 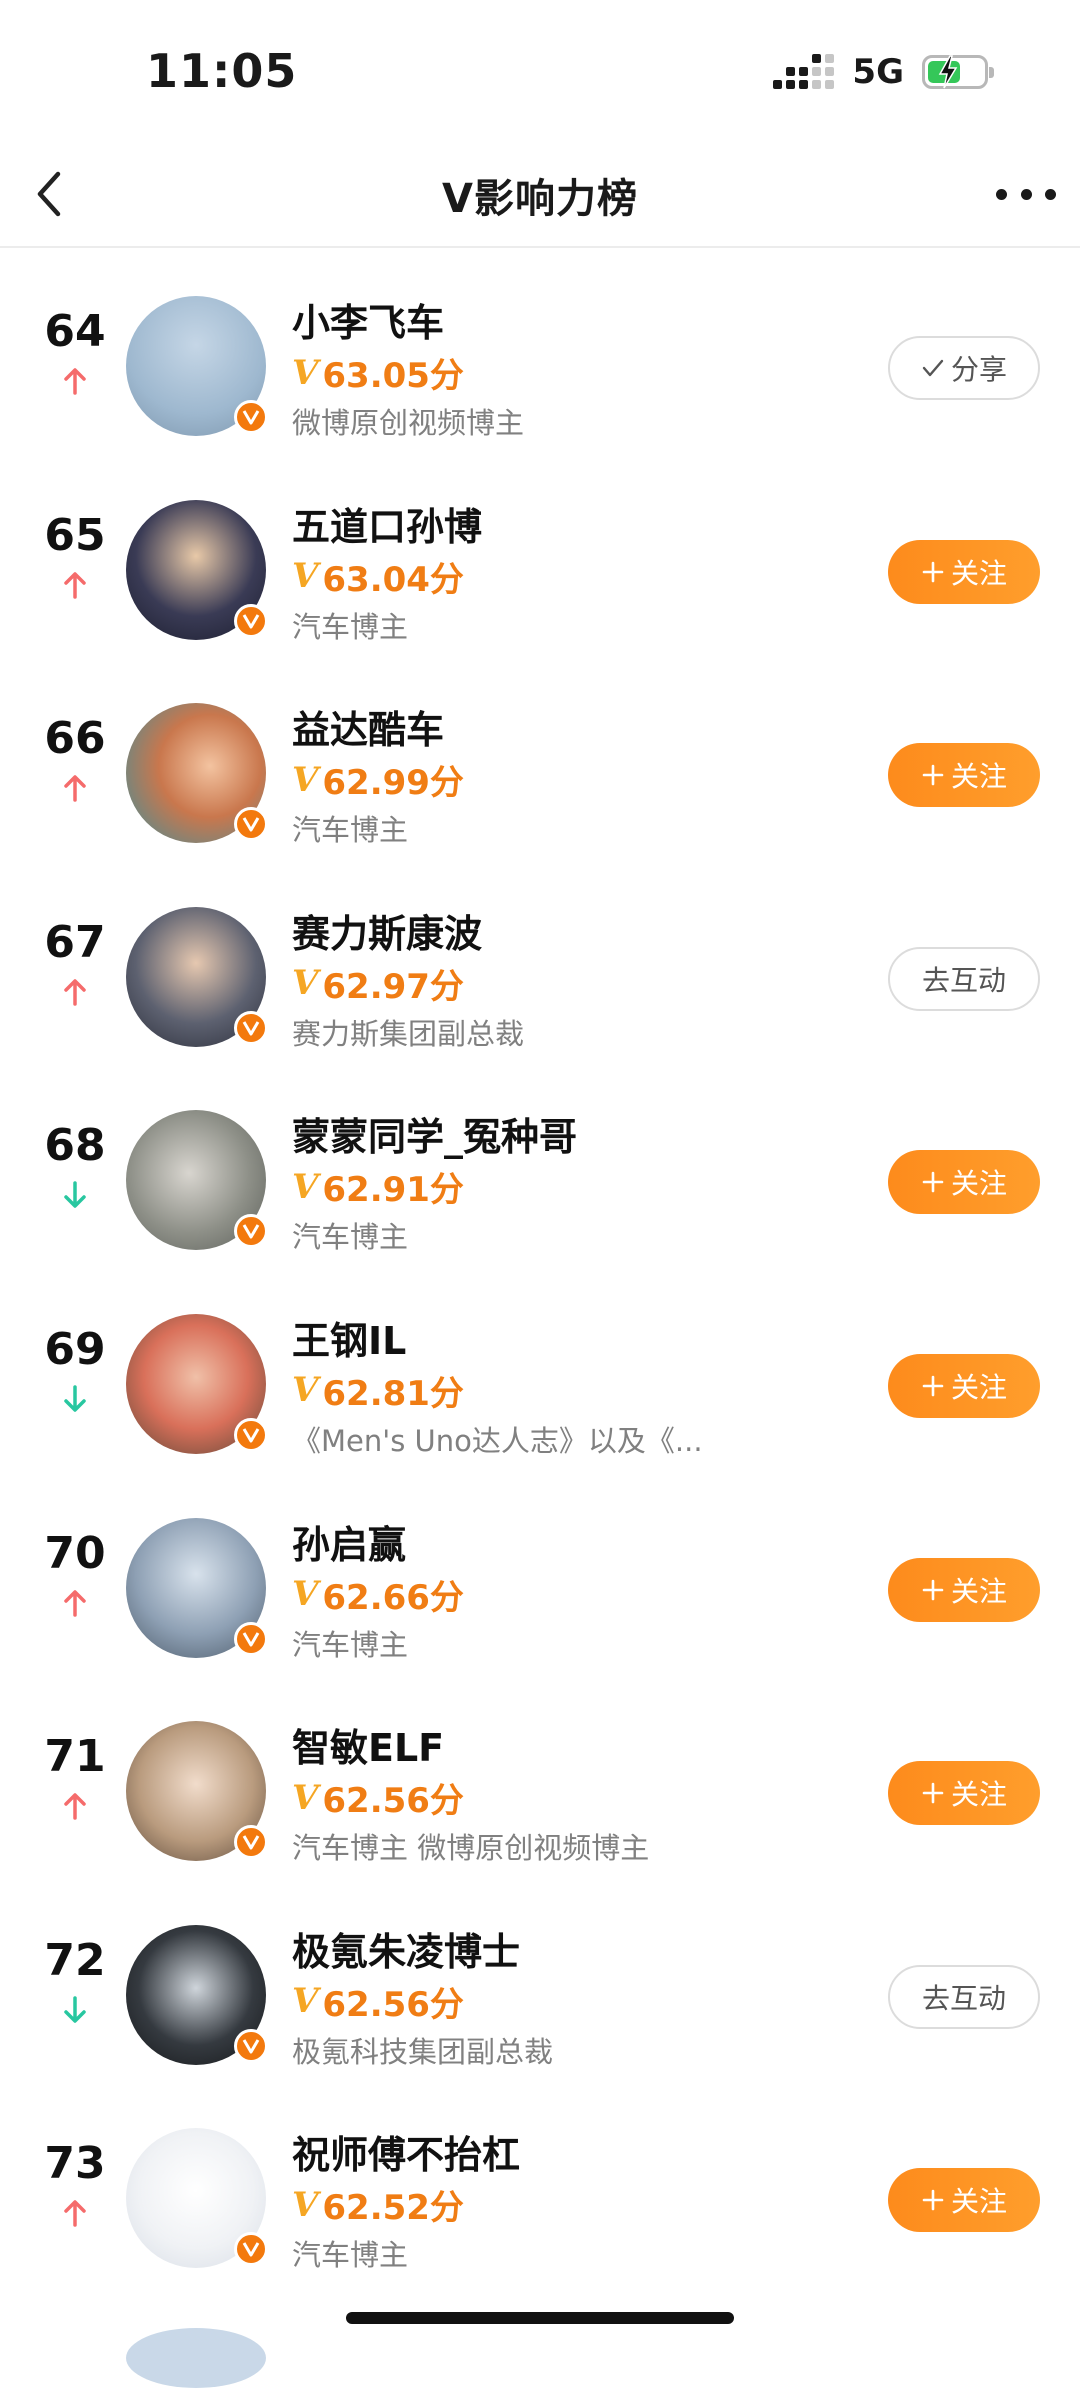 I want to click on list-item-rank-66: 66 益达酷车 V 62.99分 汽车博主 关注, so click(x=540, y=757).